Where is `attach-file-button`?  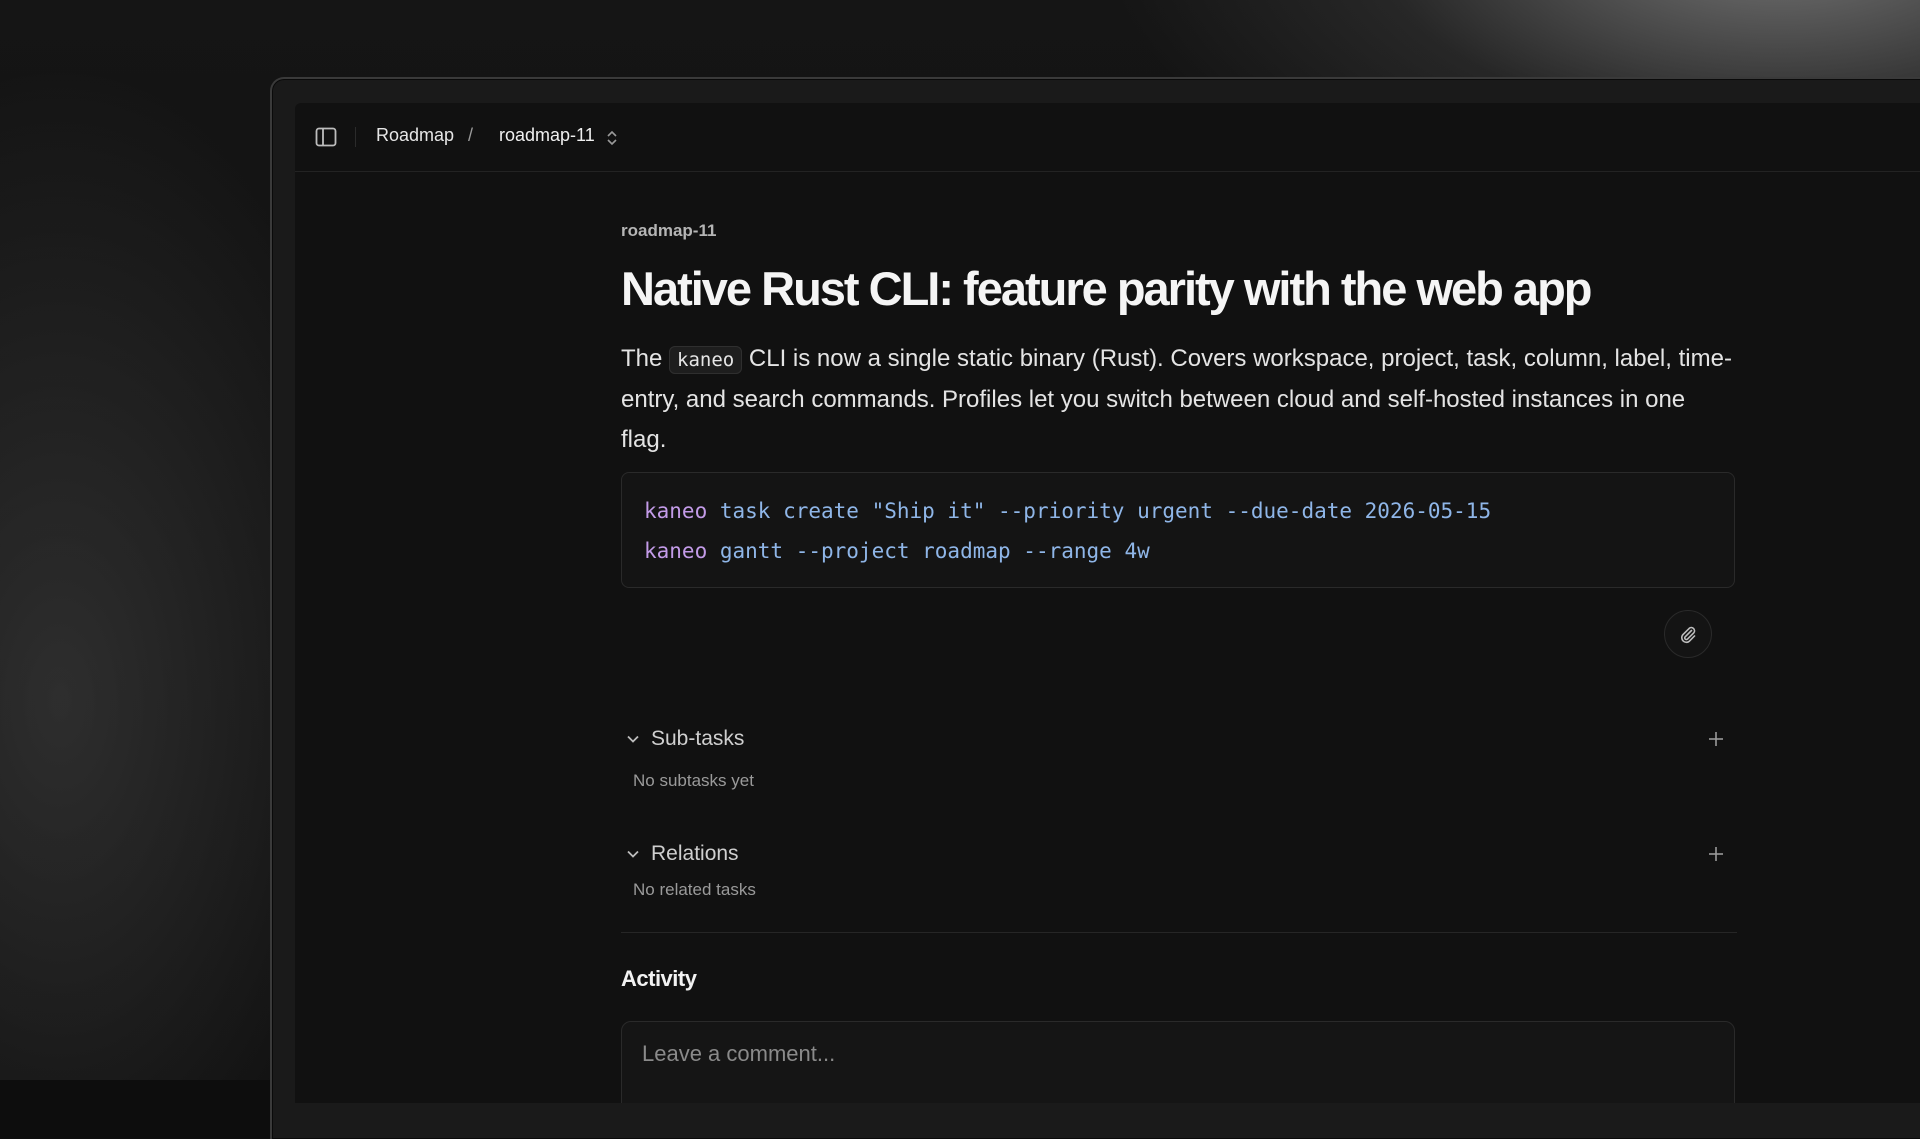 attach-file-button is located at coordinates (1688, 634).